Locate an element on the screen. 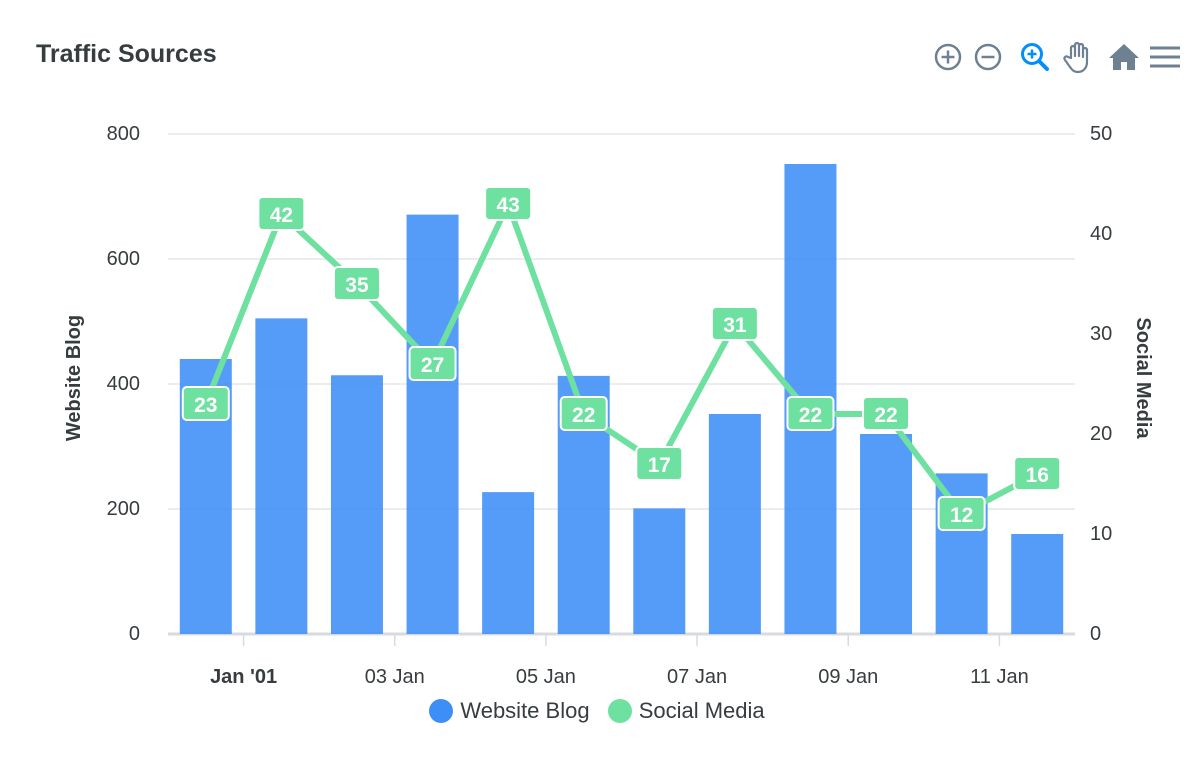  legend-marker-website-blog is located at coordinates (441, 711).